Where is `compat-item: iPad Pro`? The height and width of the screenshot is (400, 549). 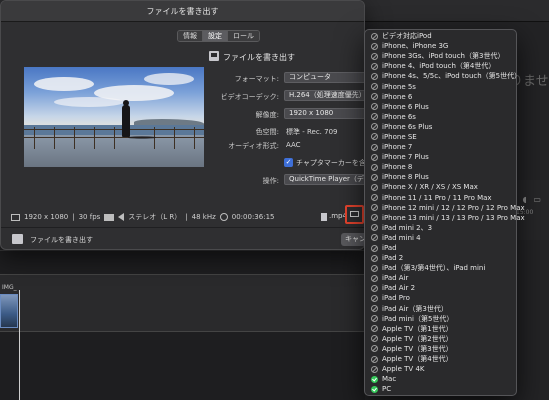
compat-item: iPad Pro is located at coordinates (440, 298).